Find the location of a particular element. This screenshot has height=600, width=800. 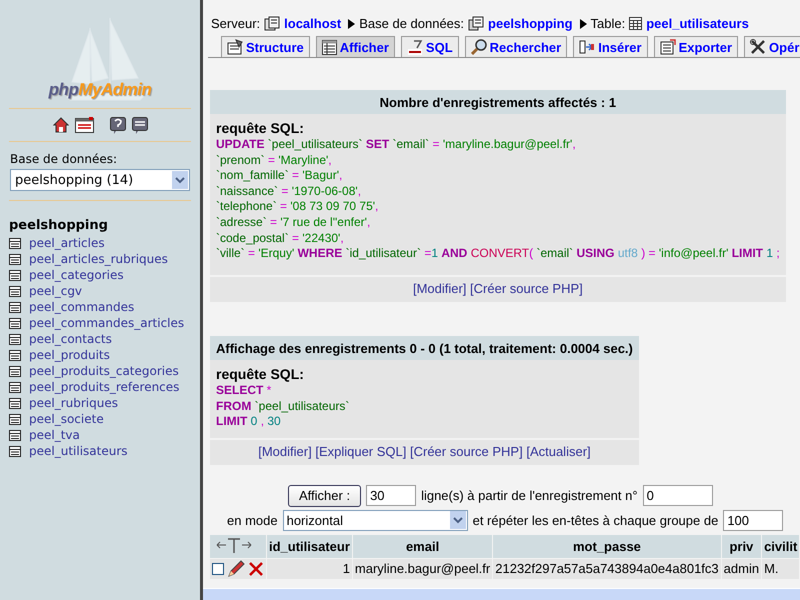

table-link: peel_produits is located at coordinates (69, 355).